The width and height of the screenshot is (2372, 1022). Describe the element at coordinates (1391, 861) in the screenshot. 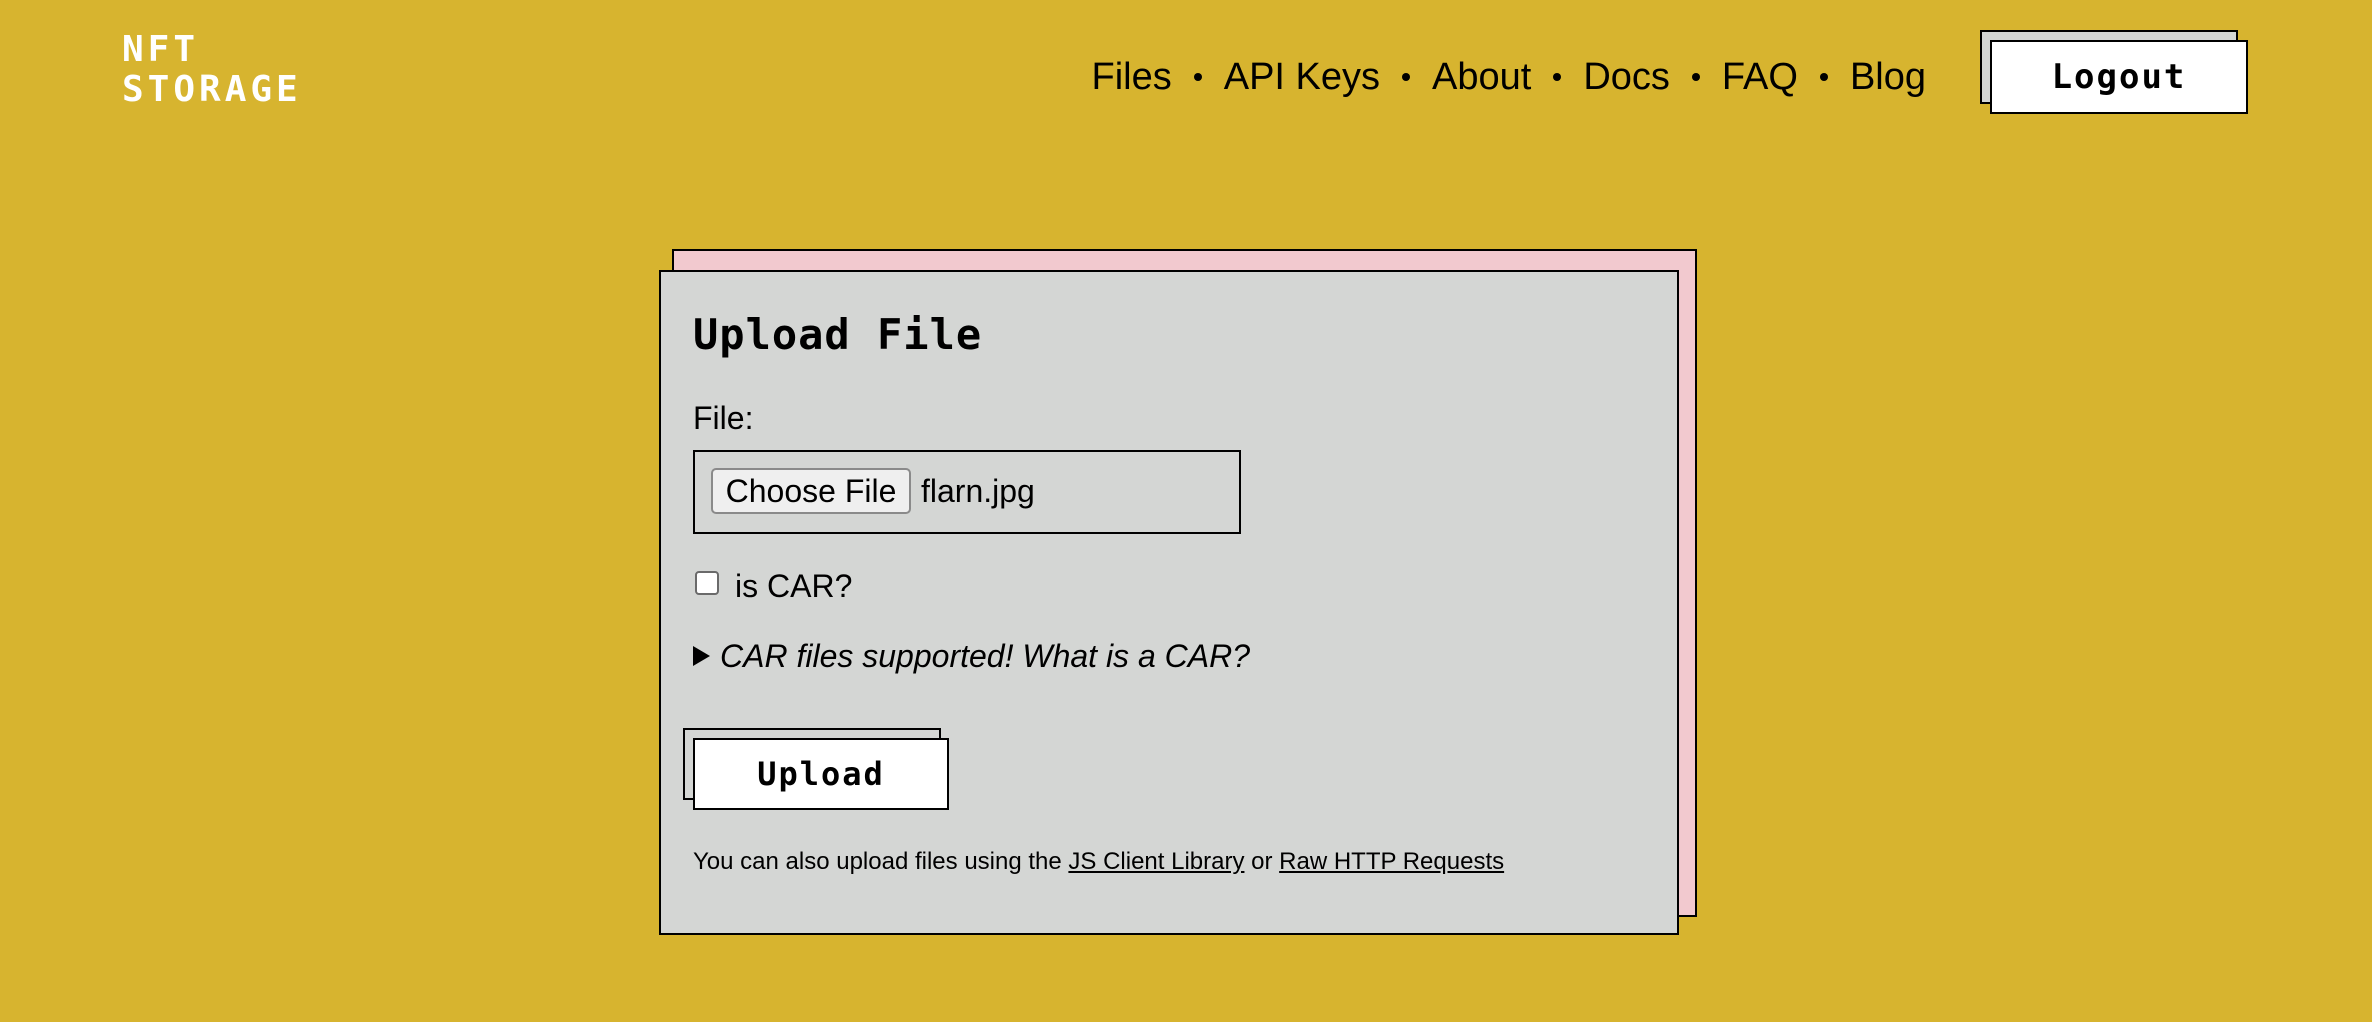

I see `raw-http-requests-link: Raw HTTP Requests` at that location.